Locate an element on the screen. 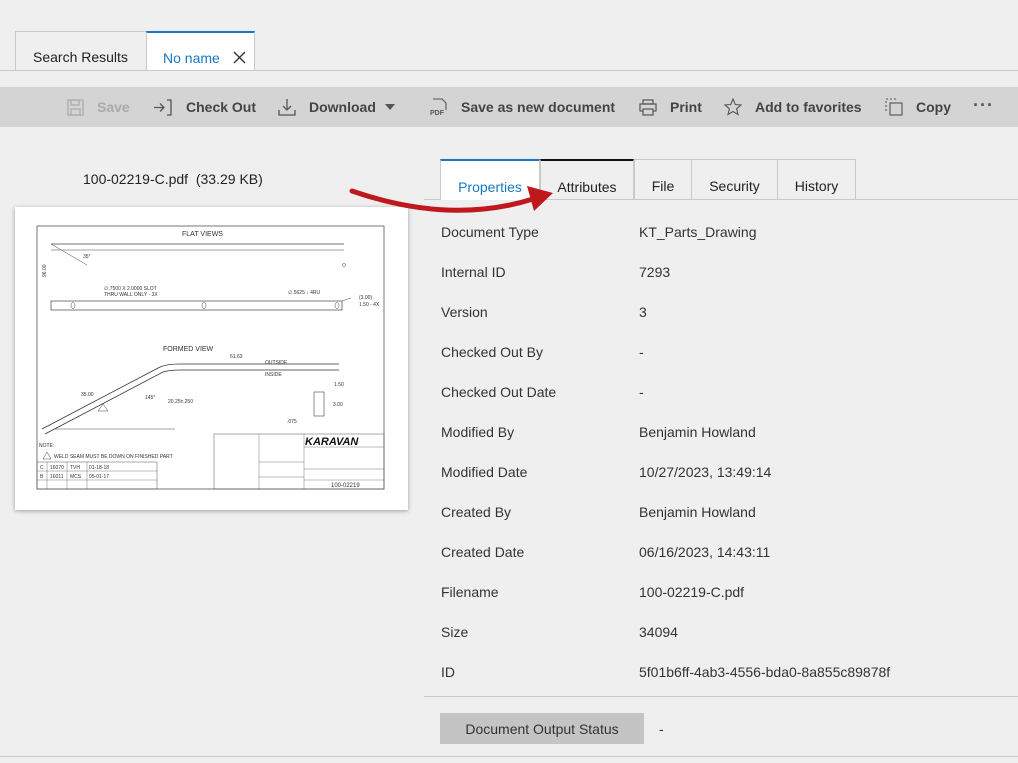 The width and height of the screenshot is (1018, 763). property-value: 34094 is located at coordinates (658, 632).